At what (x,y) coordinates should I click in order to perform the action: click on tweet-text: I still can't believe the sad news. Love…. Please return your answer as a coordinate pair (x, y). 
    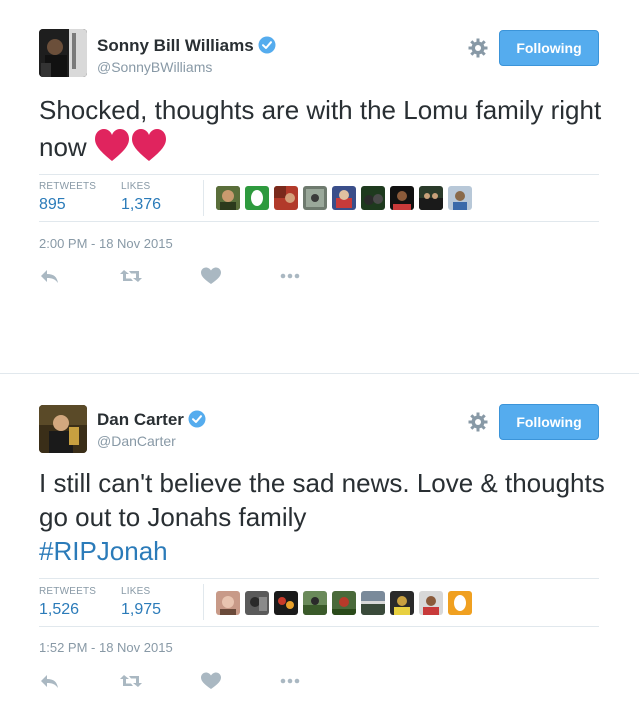
    Looking at the image, I should click on (322, 517).